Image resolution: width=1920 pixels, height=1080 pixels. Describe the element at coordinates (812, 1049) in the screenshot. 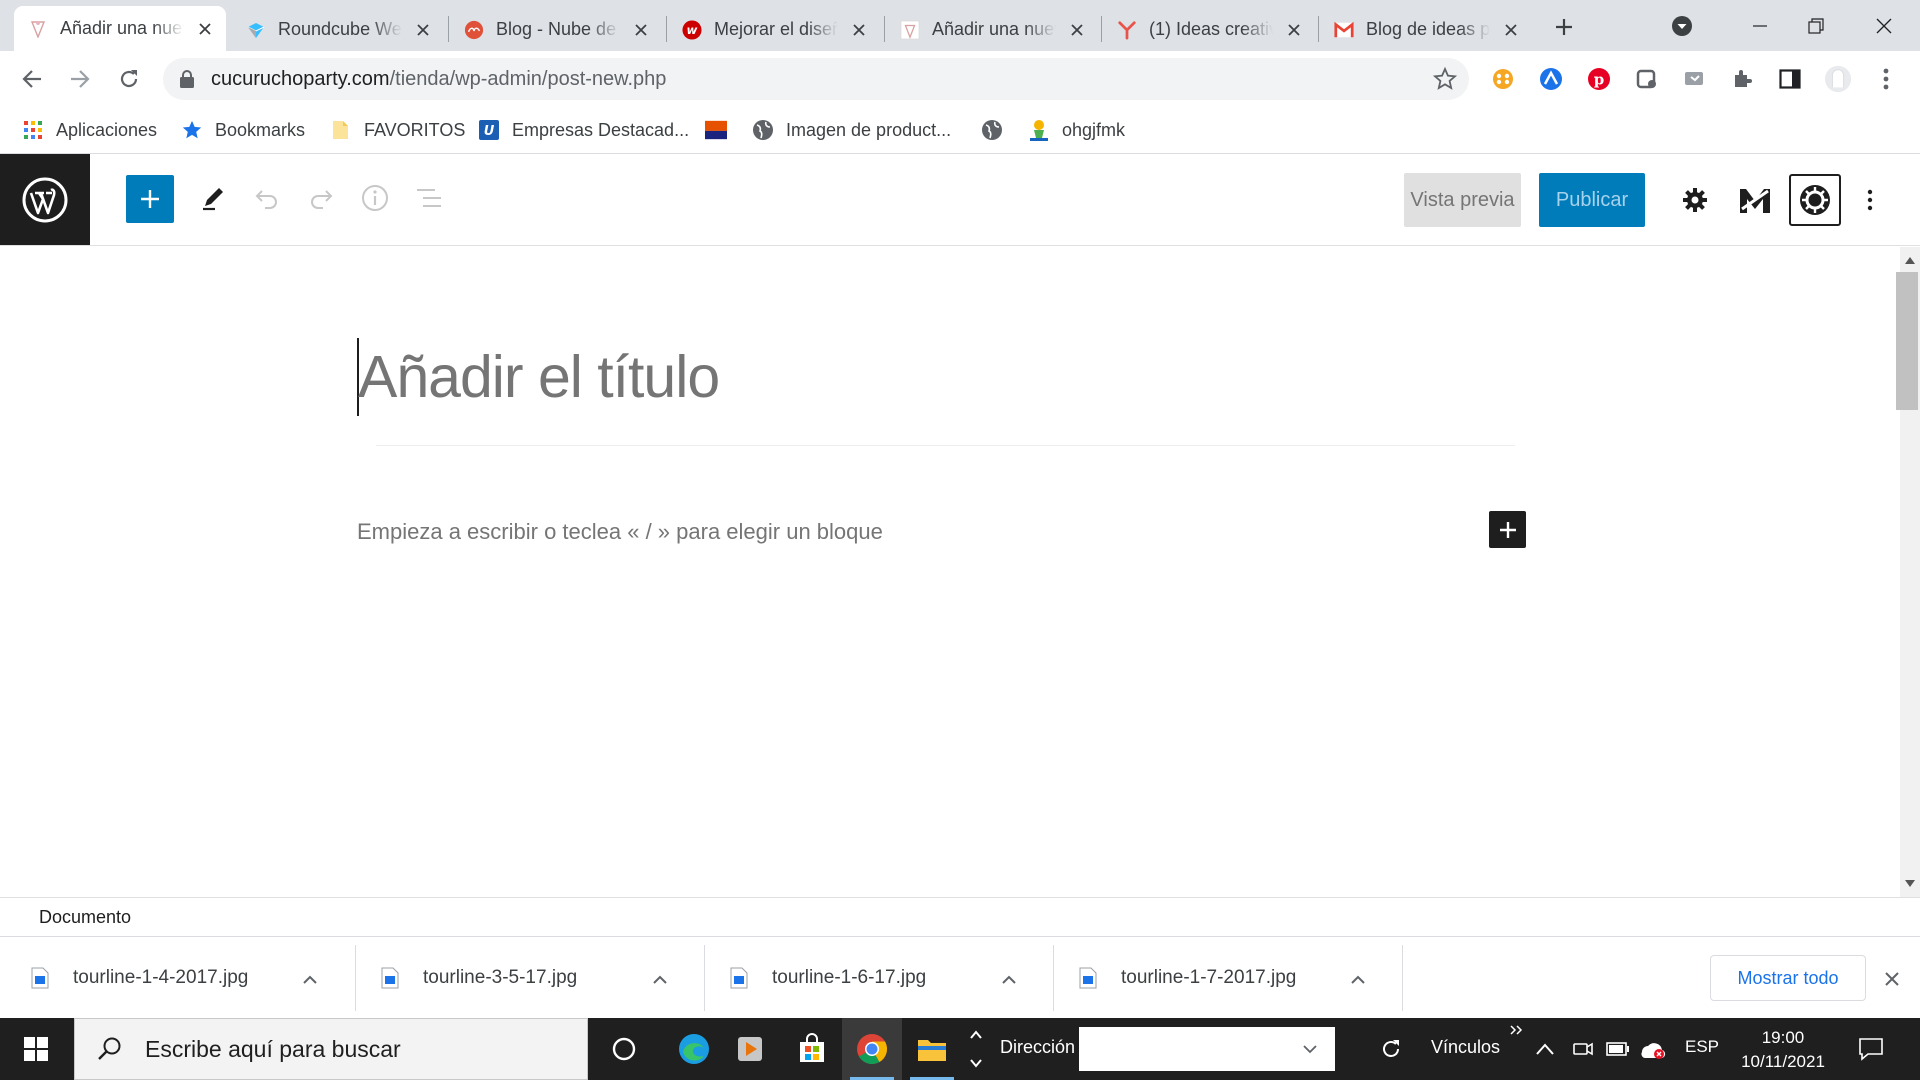

I see `taskbar-store` at that location.